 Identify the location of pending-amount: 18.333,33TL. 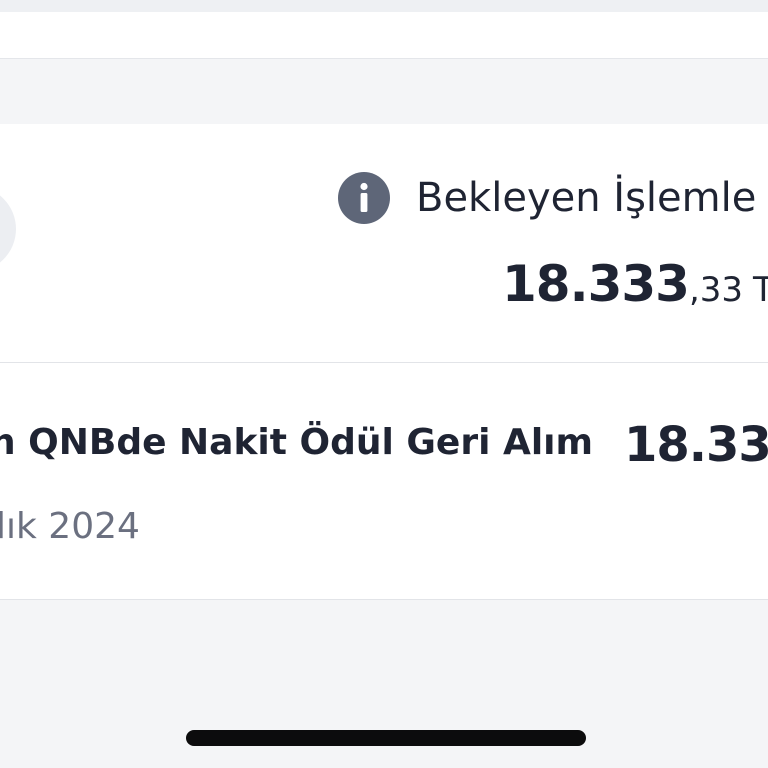
(635, 290).